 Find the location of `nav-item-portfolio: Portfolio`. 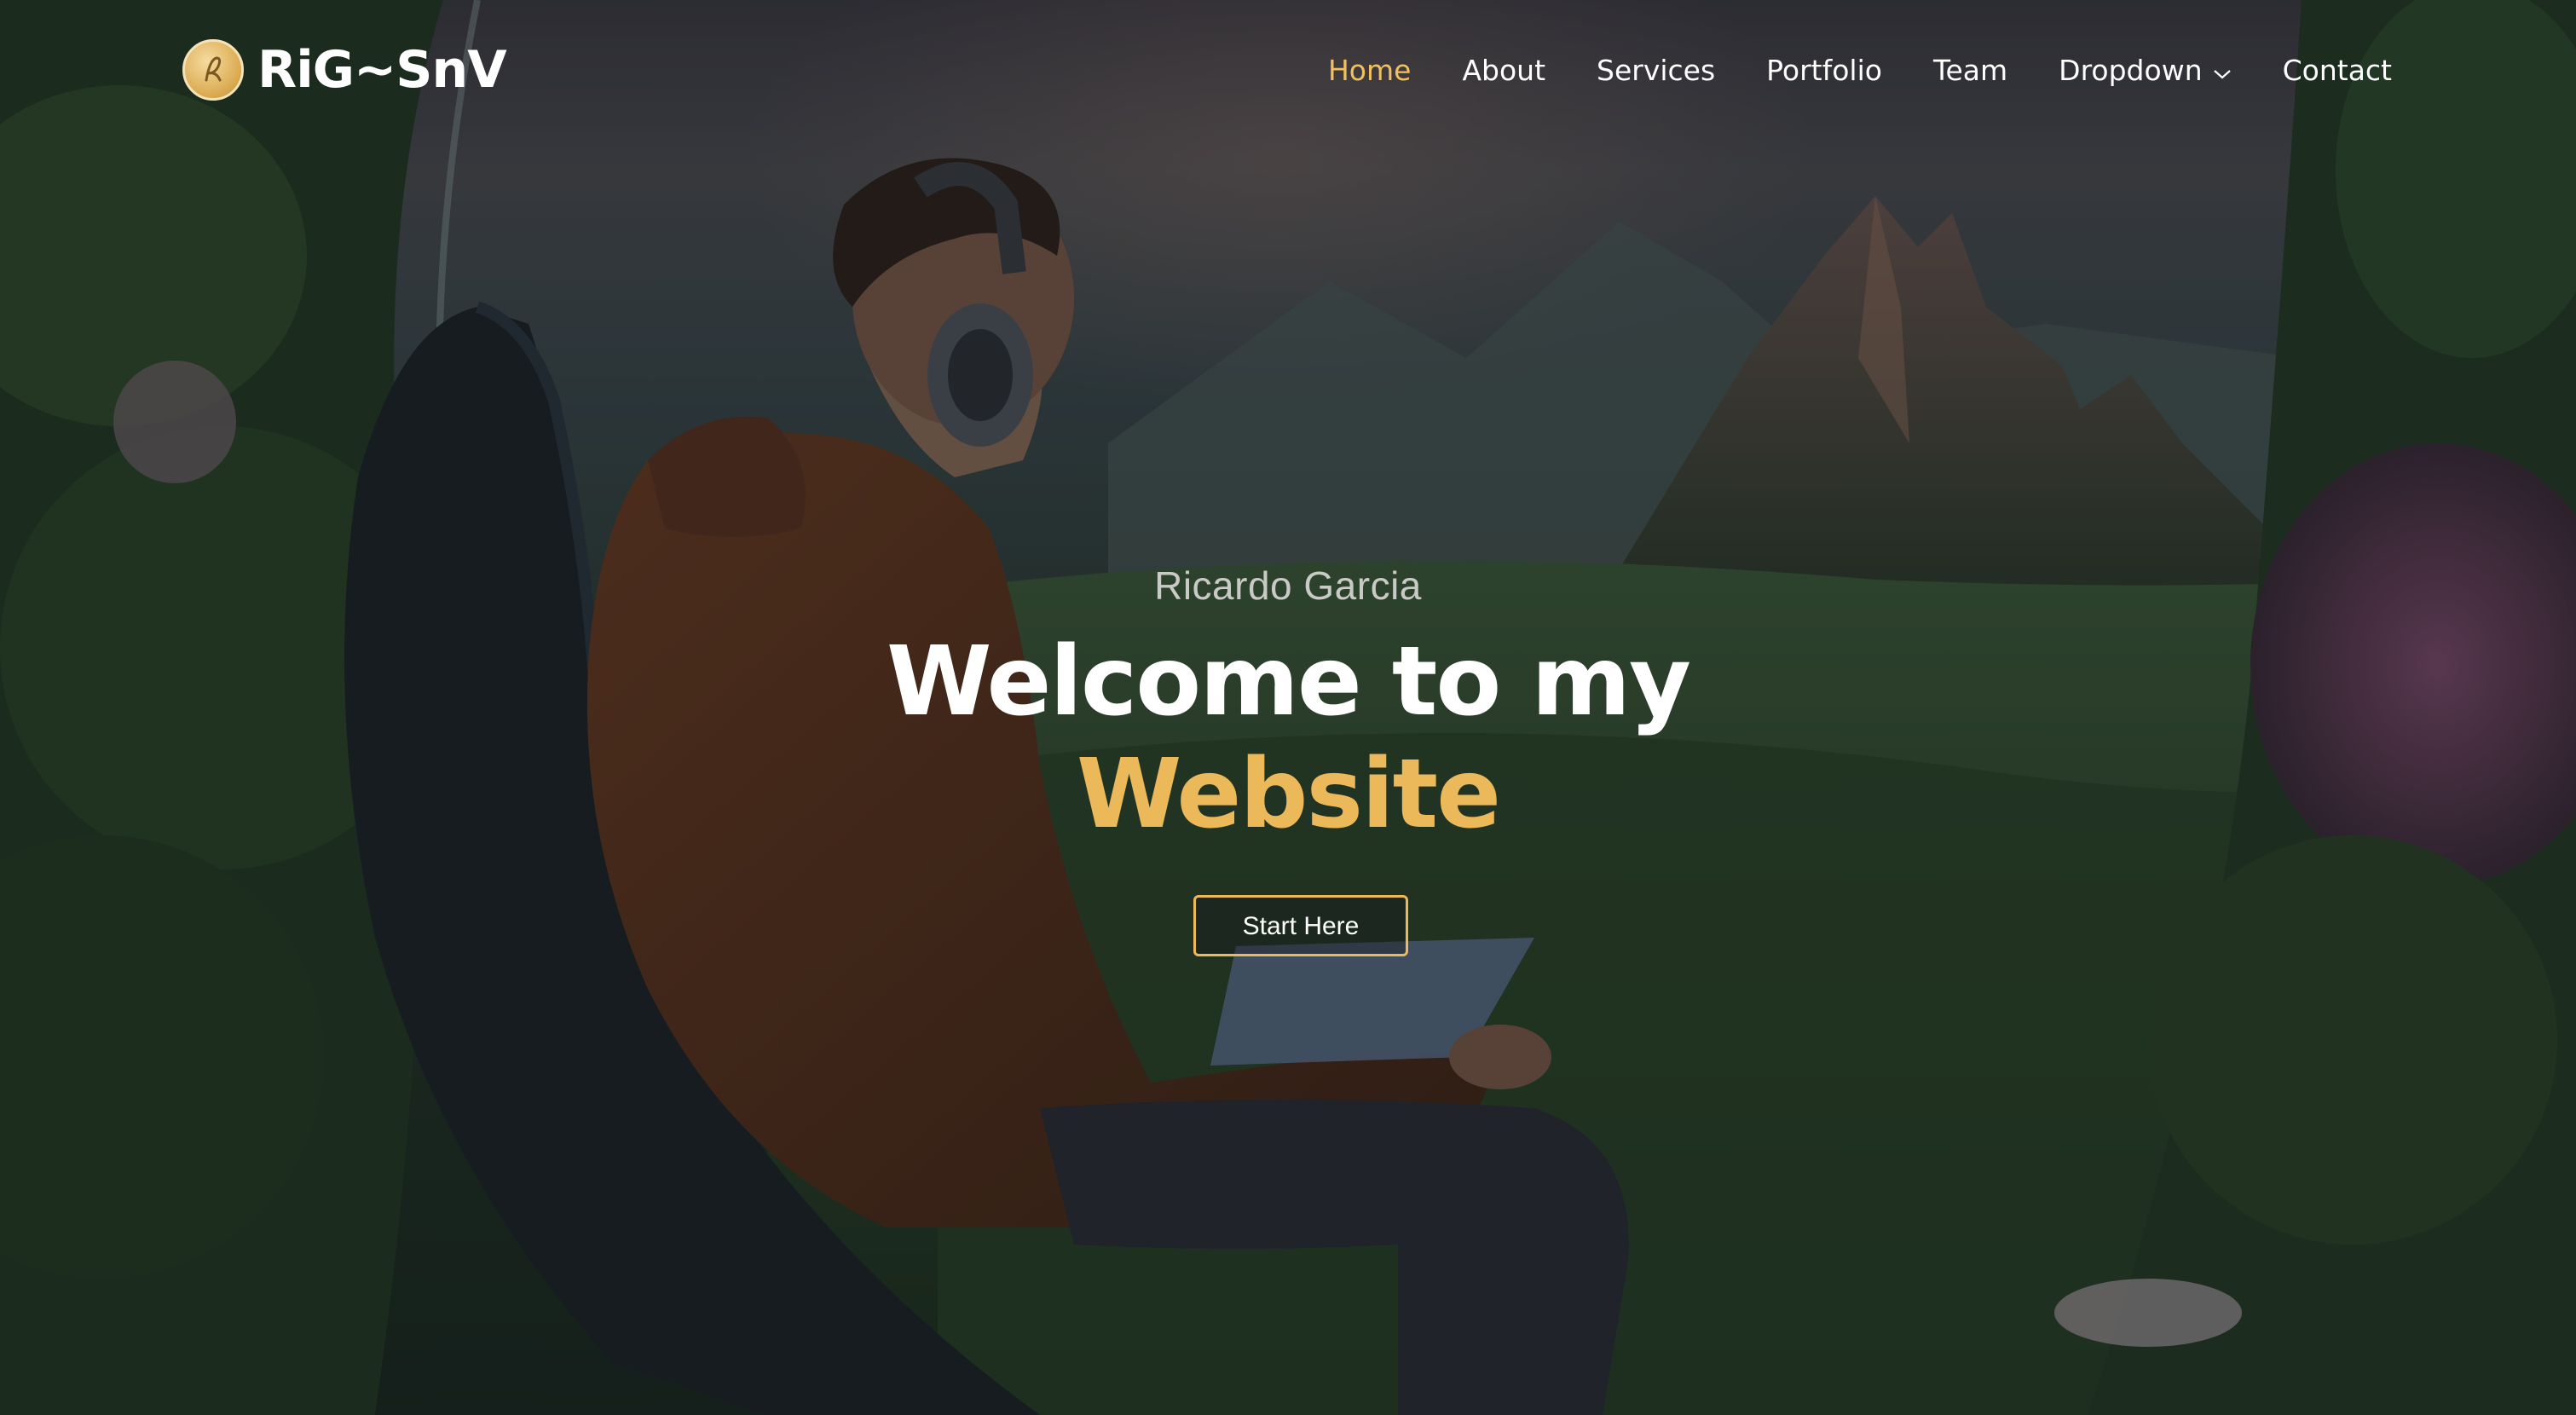

nav-item-portfolio: Portfolio is located at coordinates (1824, 70).